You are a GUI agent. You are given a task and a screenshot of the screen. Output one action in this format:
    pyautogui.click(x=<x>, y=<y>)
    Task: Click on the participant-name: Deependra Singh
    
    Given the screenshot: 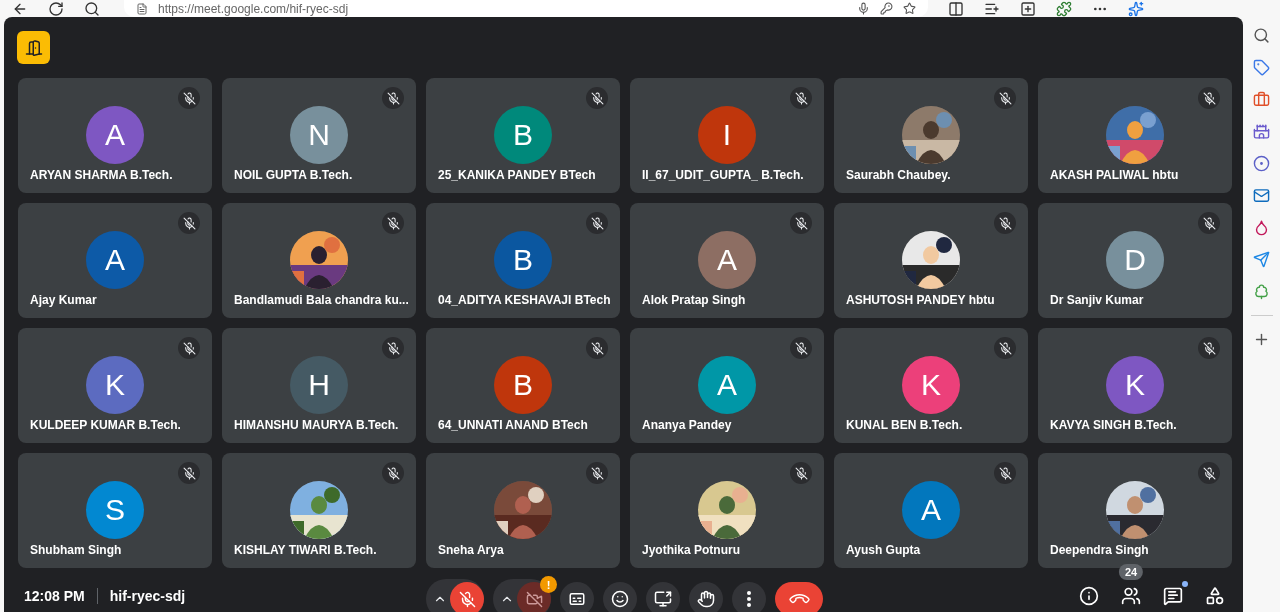 What is the action you would take?
    pyautogui.click(x=1099, y=550)
    